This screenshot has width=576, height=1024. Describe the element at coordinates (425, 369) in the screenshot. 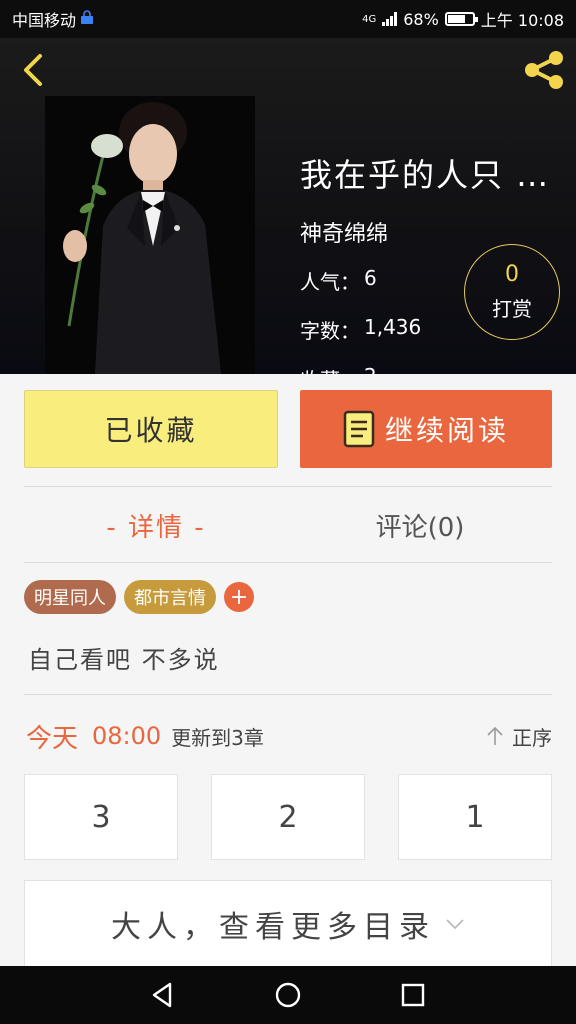

I see `favorites-stat: 收藏： 2` at that location.